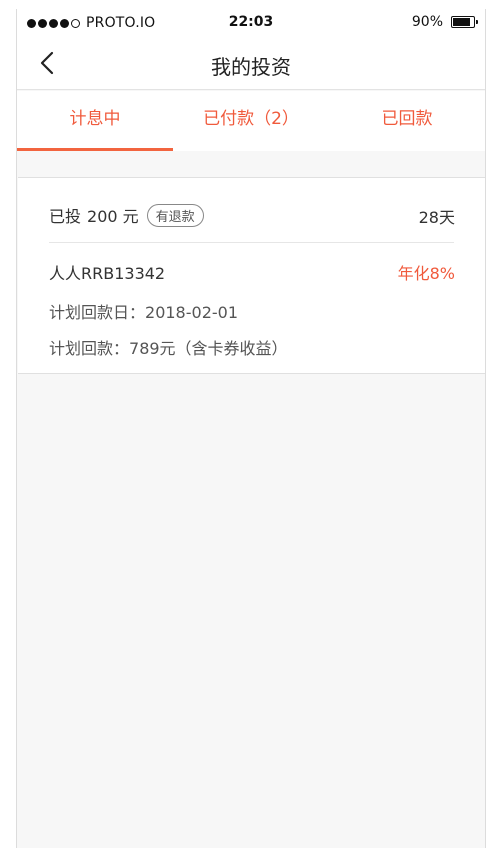  Describe the element at coordinates (95, 121) in the screenshot. I see `tab-accruing: 计息中` at that location.